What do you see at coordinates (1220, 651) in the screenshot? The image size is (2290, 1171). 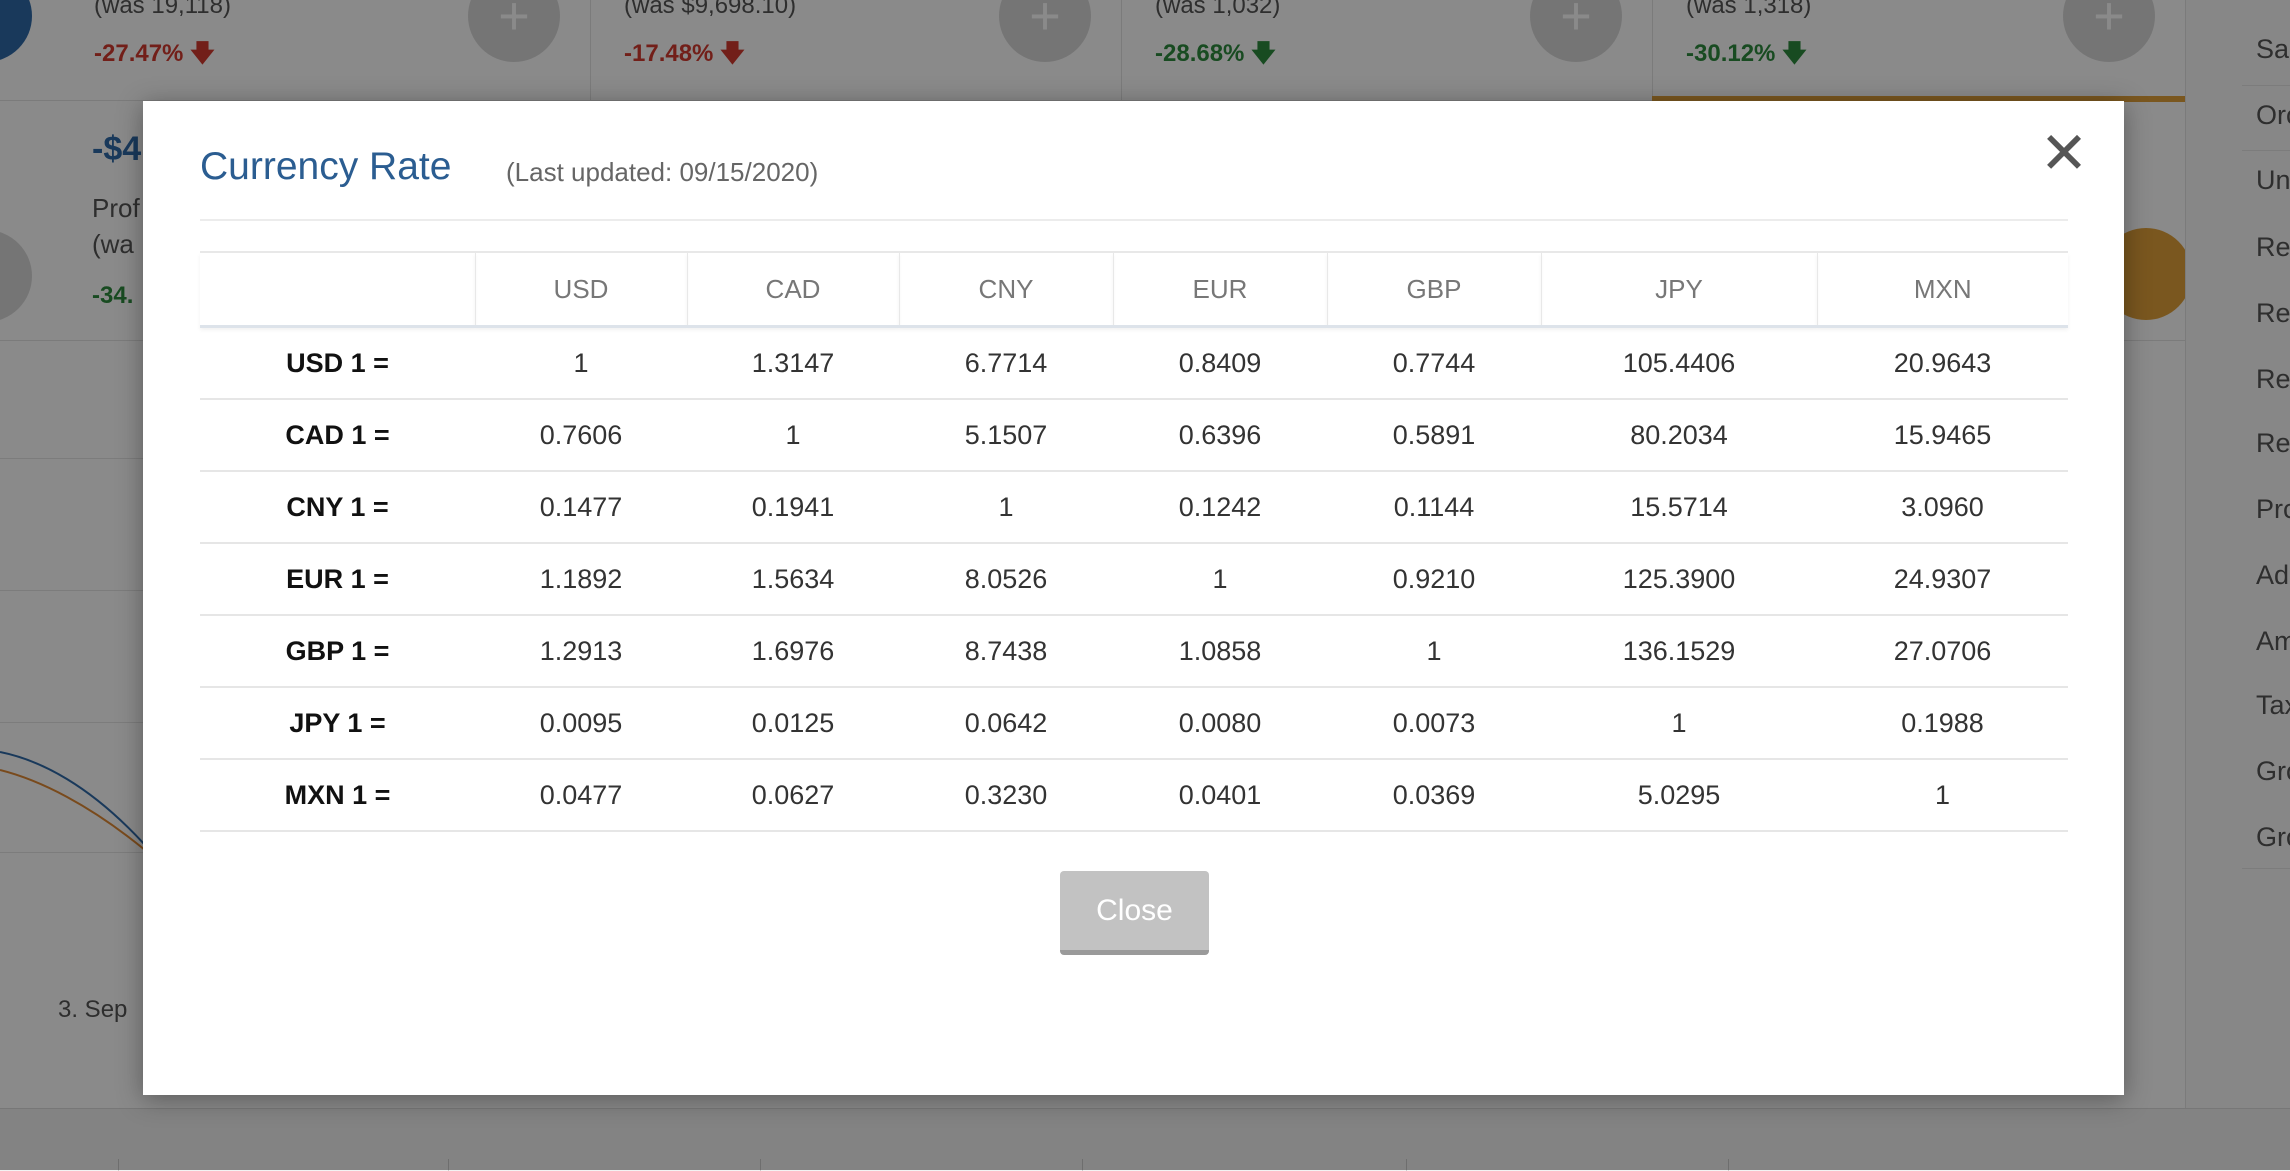 I see `rate-cell: 1.0858` at bounding box center [1220, 651].